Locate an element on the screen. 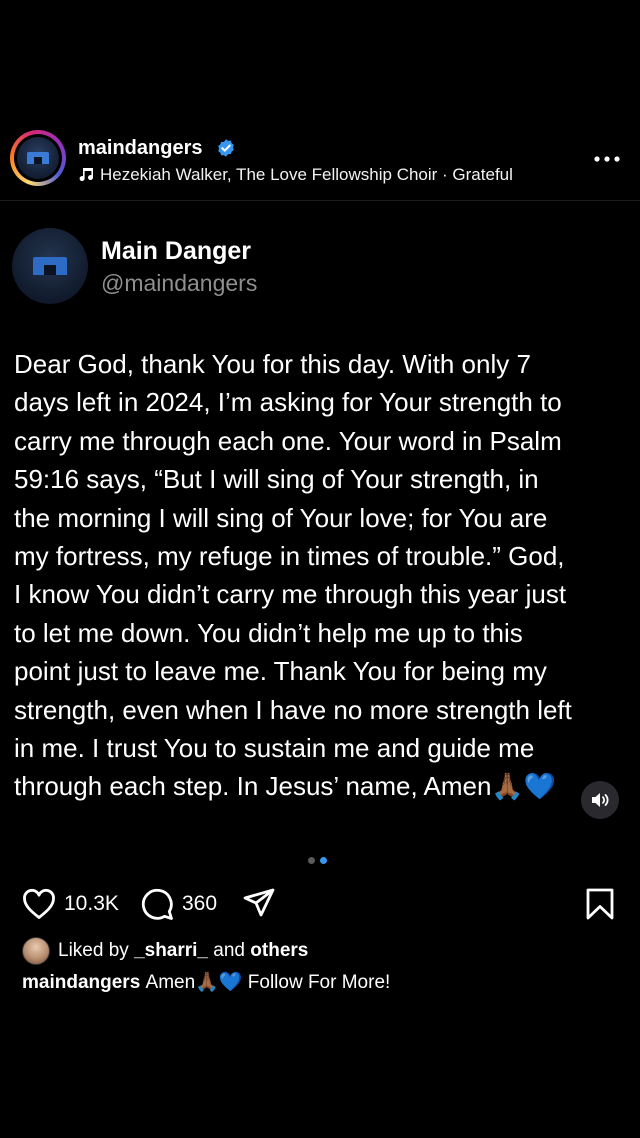 Image resolution: width=640 pixels, height=1138 pixels. speaker-icon is located at coordinates (600, 800).